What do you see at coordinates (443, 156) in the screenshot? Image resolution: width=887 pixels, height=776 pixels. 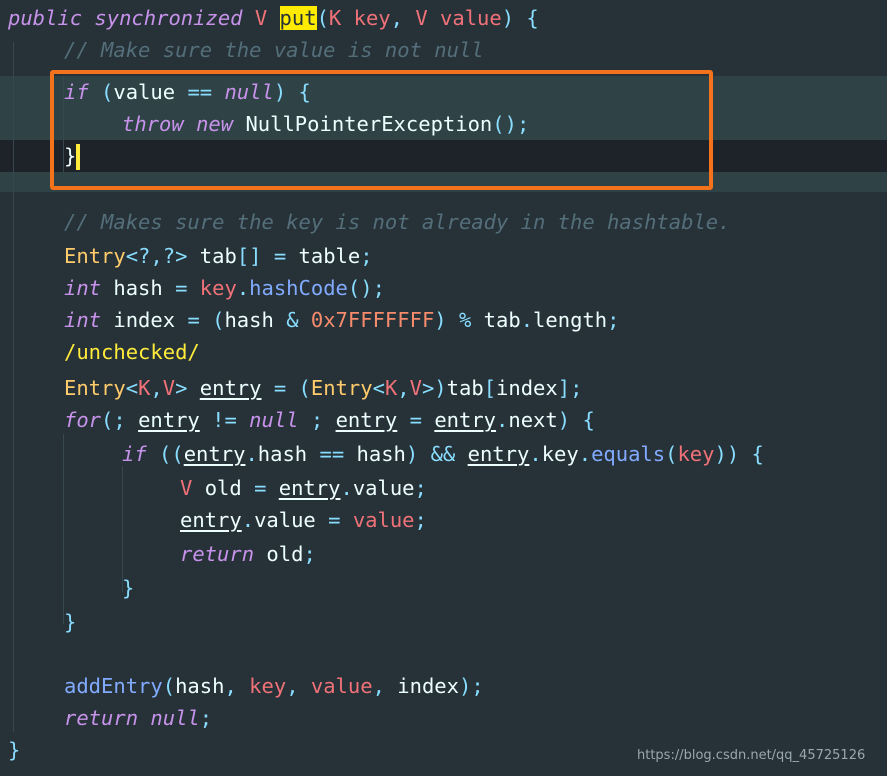 I see `code-line-5: }` at bounding box center [443, 156].